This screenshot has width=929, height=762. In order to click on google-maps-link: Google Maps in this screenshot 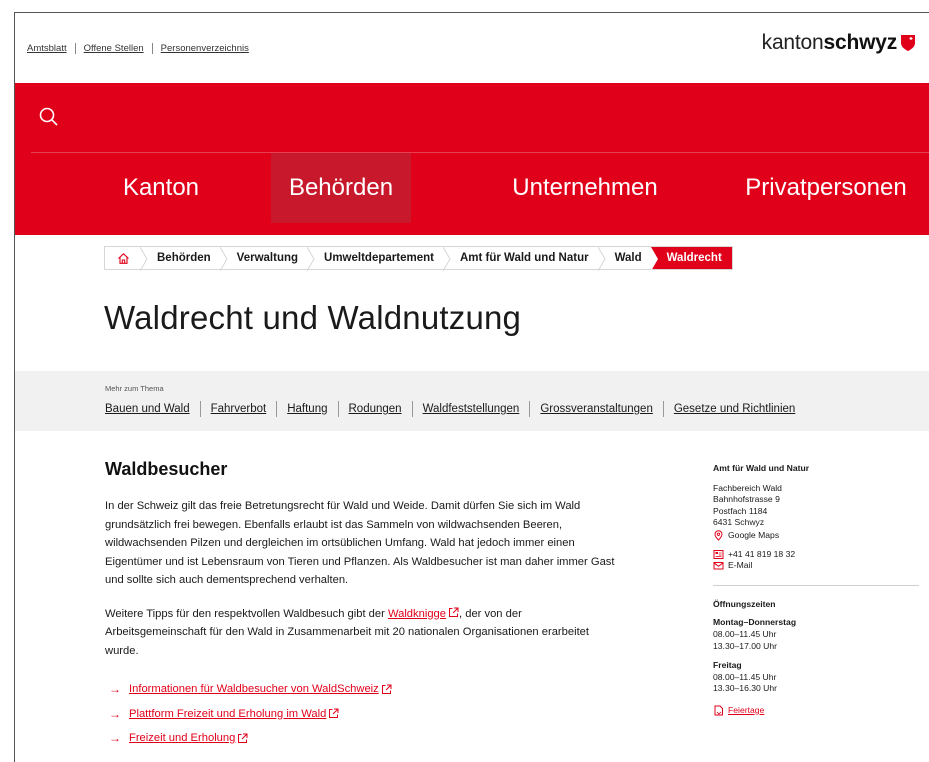, I will do `click(816, 536)`.